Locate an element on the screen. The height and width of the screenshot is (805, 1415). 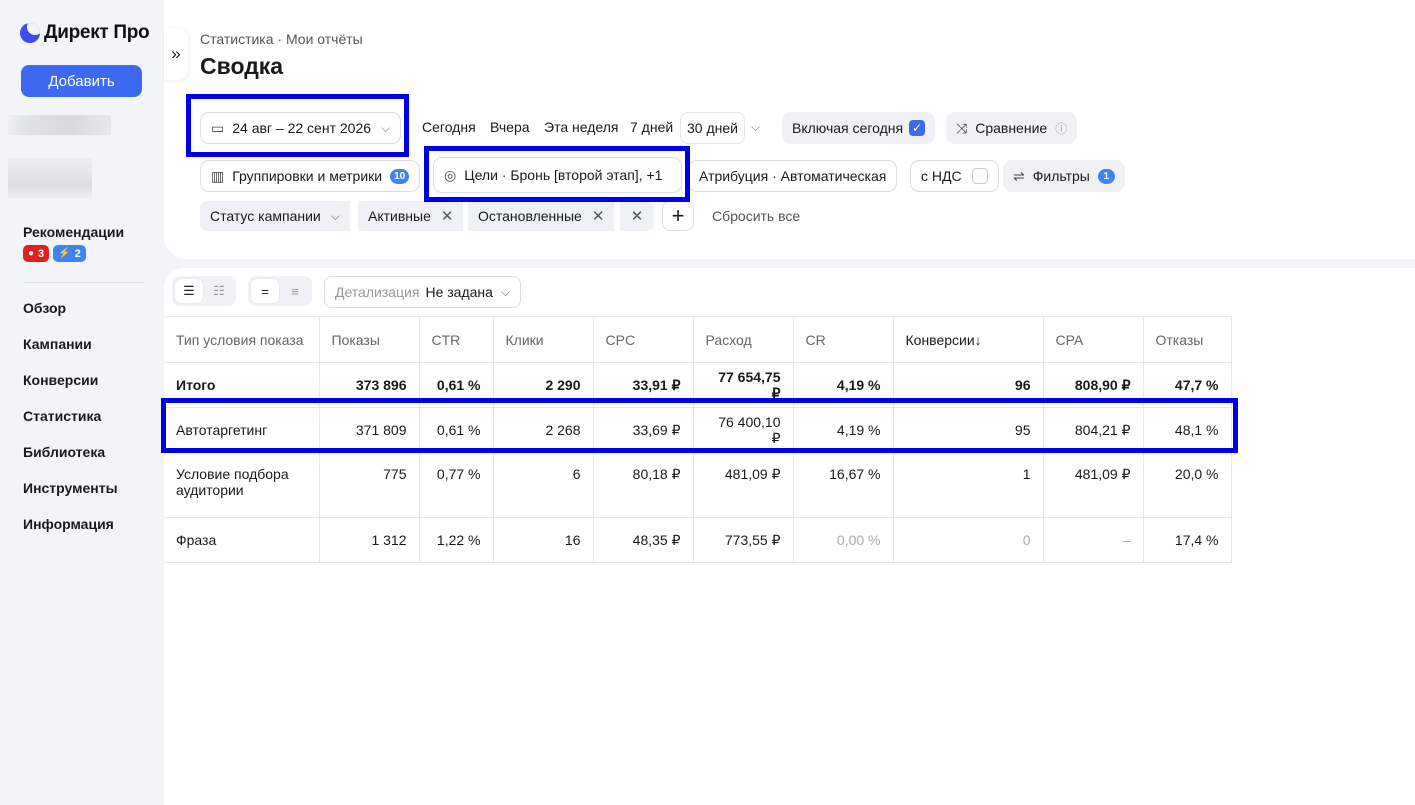
goals-selector: ◎ Цели · Бронь [второй этап], +1 is located at coordinates (557, 175).